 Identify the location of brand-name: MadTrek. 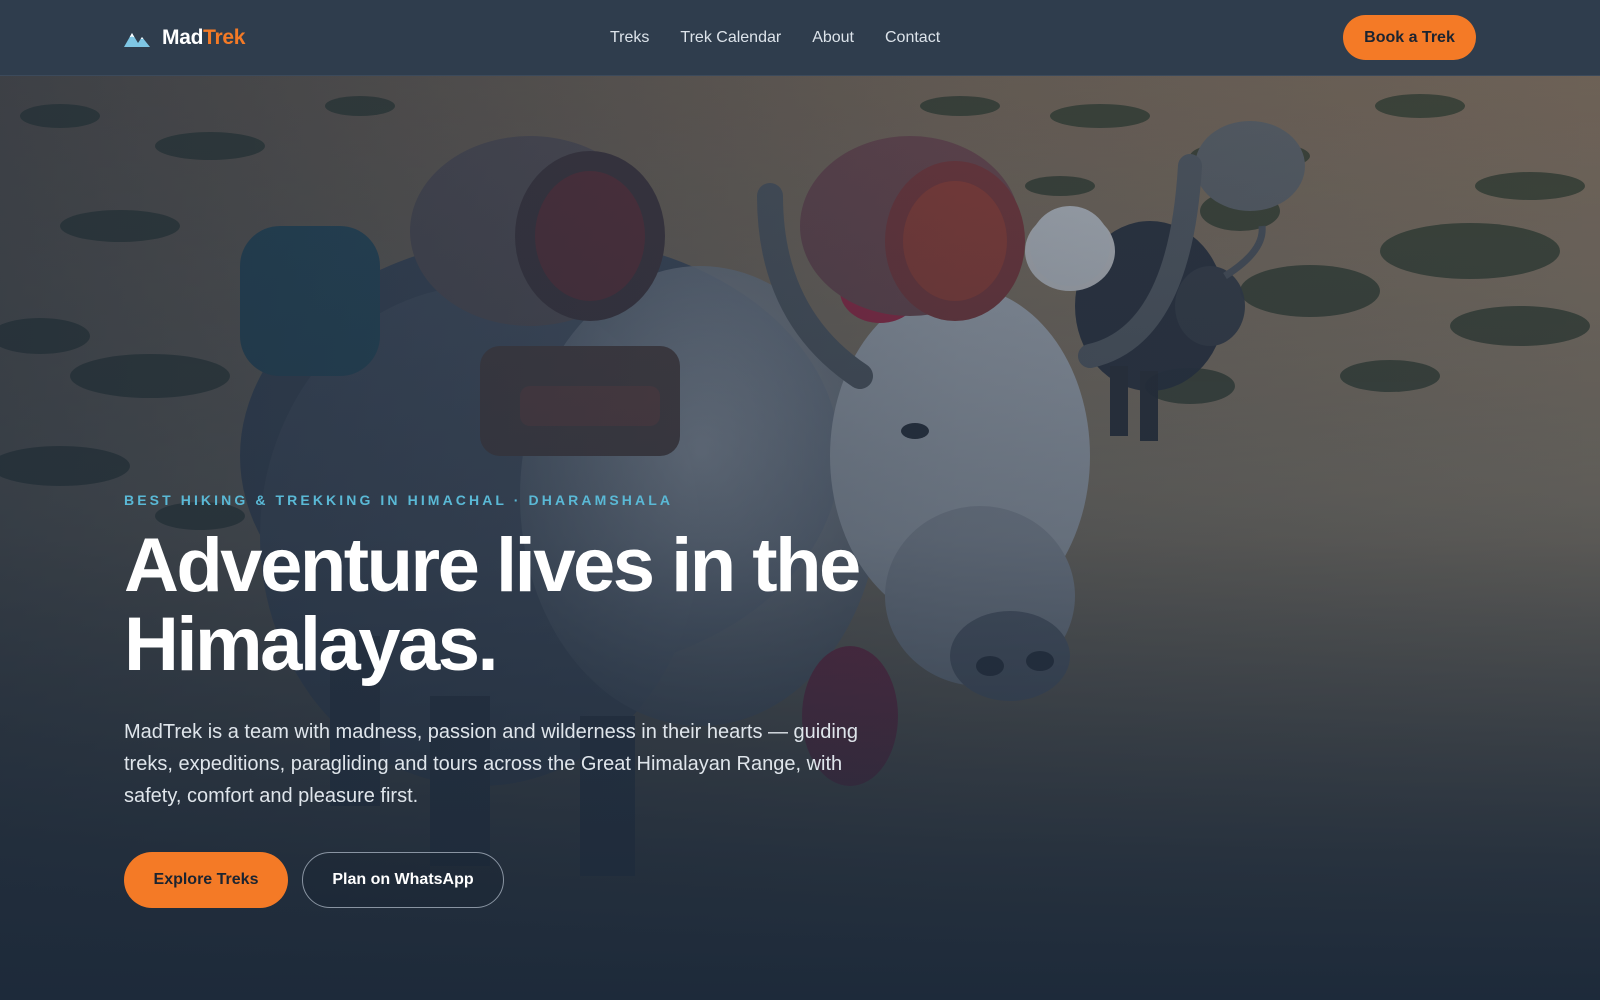
(203, 38).